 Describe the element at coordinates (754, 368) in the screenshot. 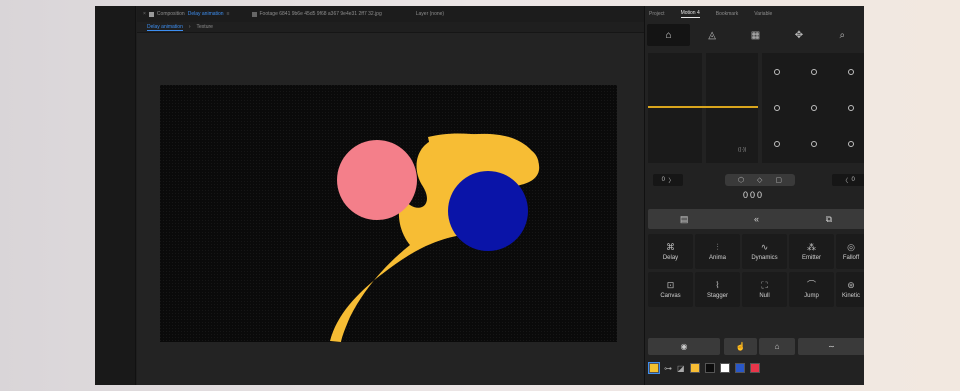

I see `swatch-red` at that location.